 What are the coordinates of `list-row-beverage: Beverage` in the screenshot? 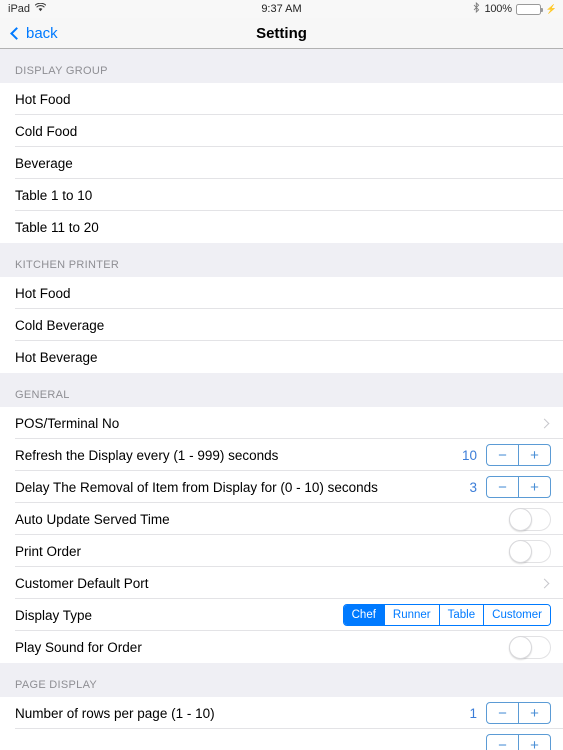 It's located at (281, 163).